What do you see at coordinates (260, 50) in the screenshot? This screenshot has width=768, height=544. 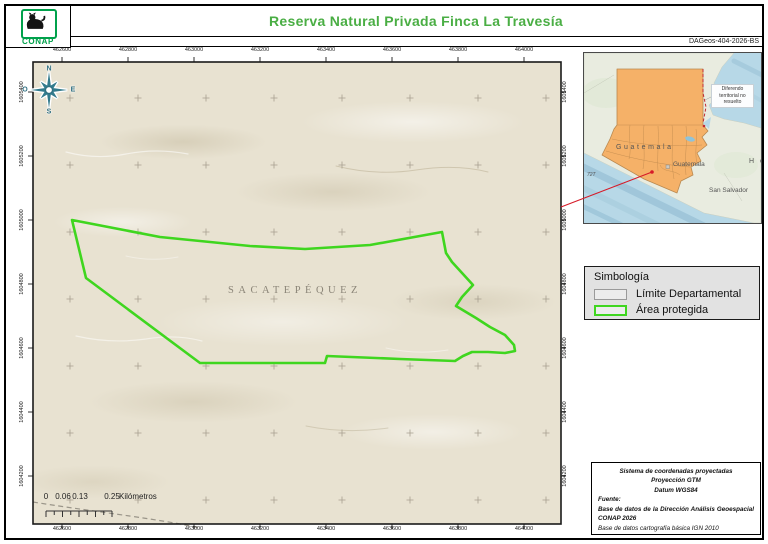 I see `grid-label-top: 463200` at bounding box center [260, 50].